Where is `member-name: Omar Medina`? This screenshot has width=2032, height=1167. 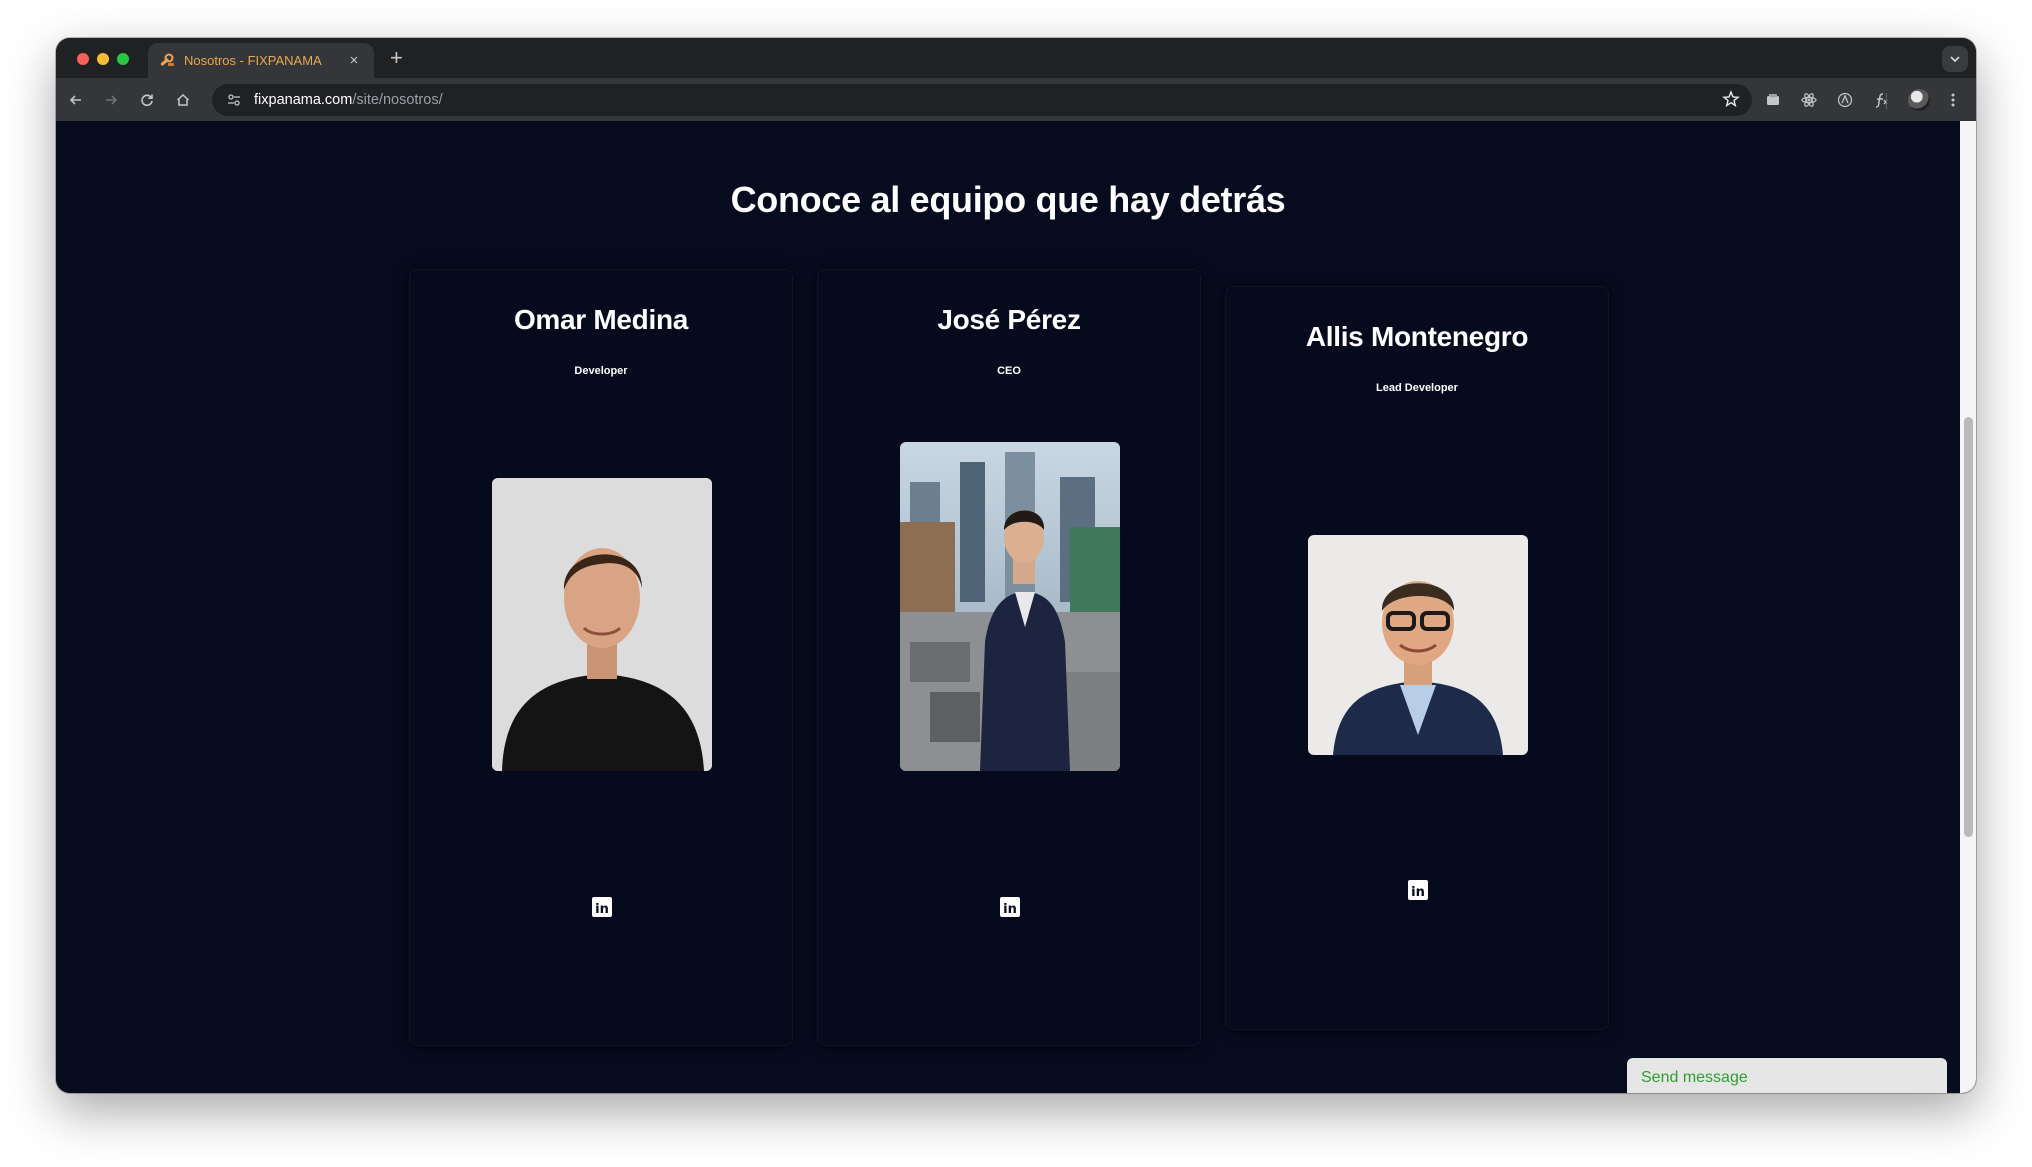
member-name: Omar Medina is located at coordinates (601, 319).